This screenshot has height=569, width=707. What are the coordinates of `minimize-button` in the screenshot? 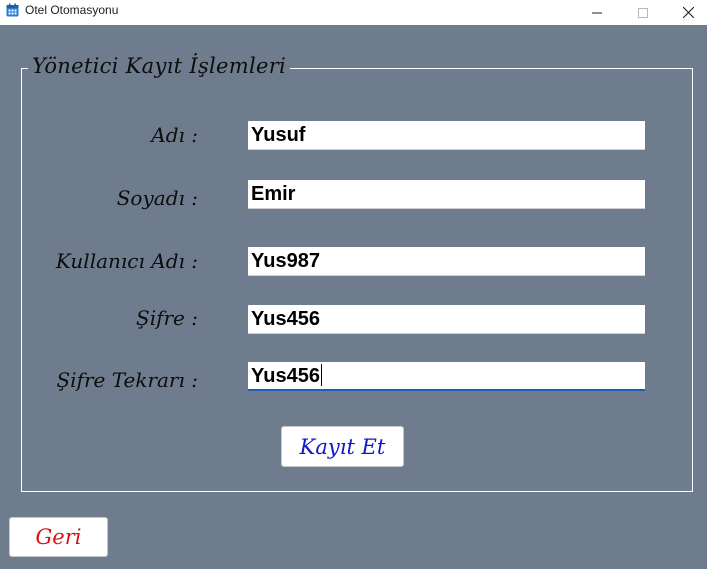 It's located at (597, 12).